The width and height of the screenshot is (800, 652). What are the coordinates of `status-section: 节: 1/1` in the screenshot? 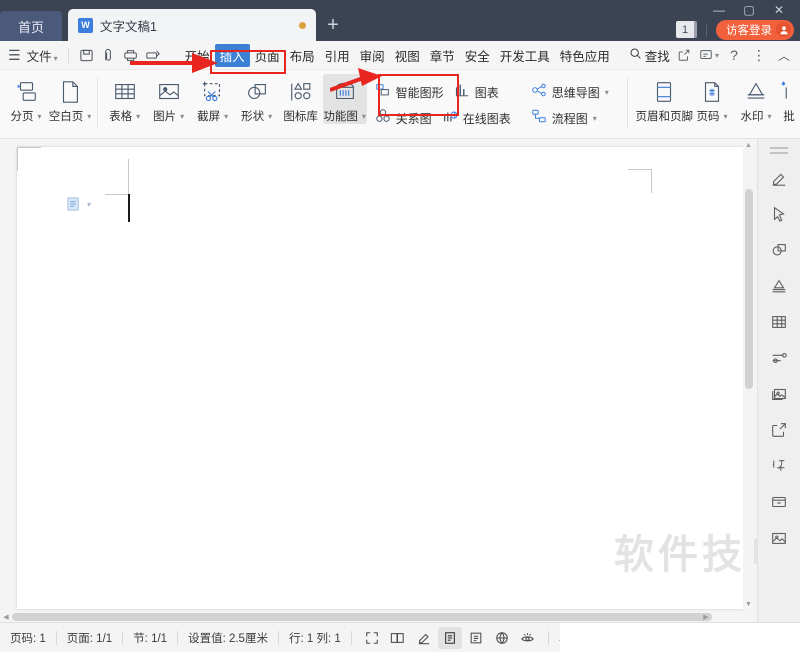 It's located at (150, 638).